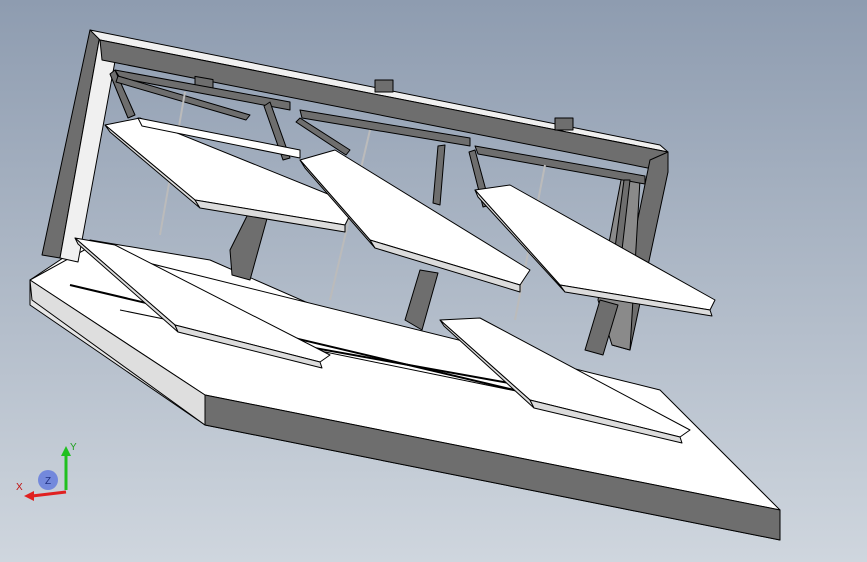 Image resolution: width=867 pixels, height=562 pixels. I want to click on svg-text: Z, so click(48, 481).